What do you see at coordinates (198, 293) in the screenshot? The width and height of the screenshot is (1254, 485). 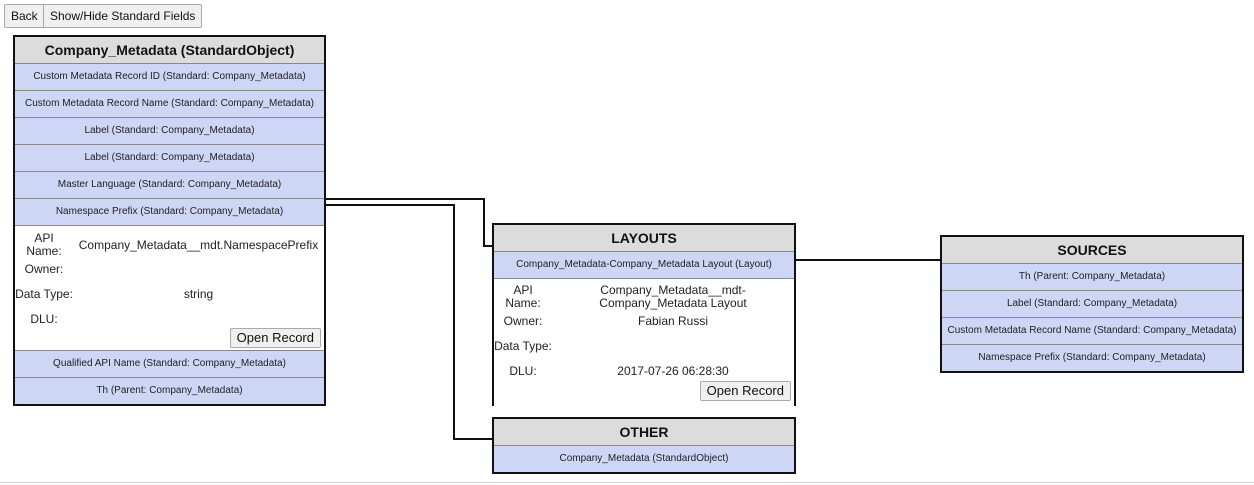 I see `data-type-value: string` at bounding box center [198, 293].